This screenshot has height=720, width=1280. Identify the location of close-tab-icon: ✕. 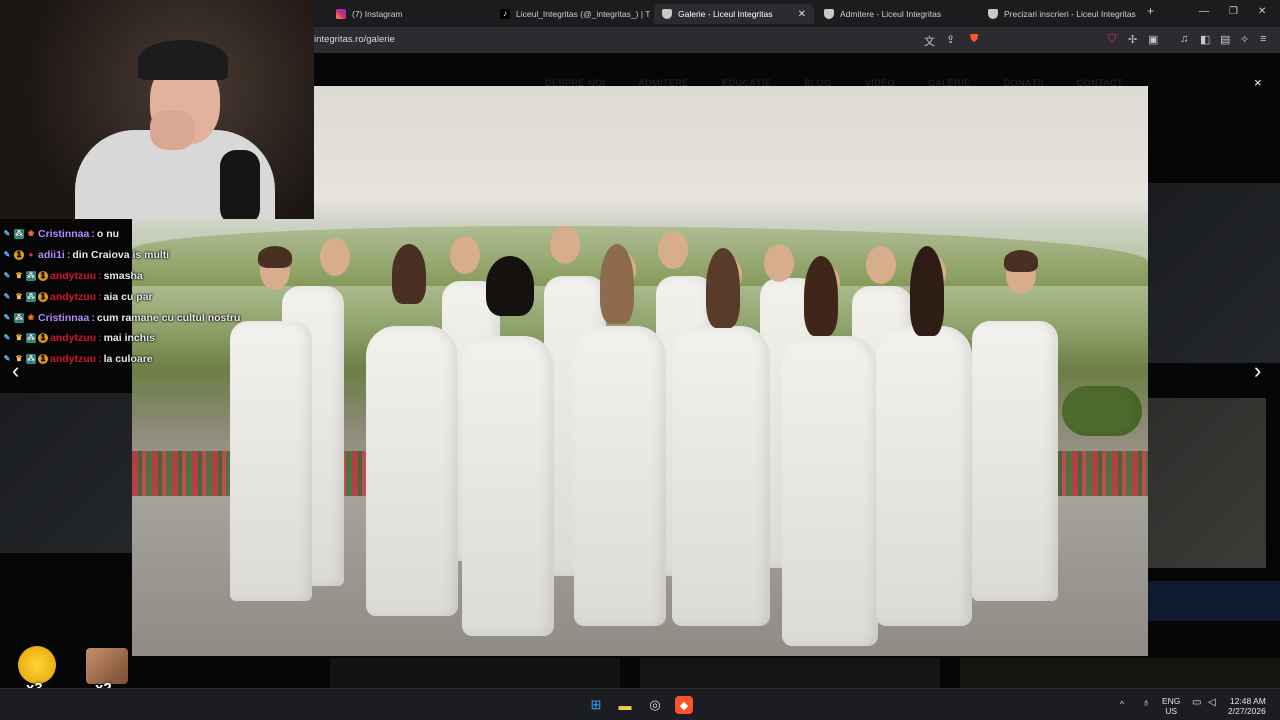
(802, 14).